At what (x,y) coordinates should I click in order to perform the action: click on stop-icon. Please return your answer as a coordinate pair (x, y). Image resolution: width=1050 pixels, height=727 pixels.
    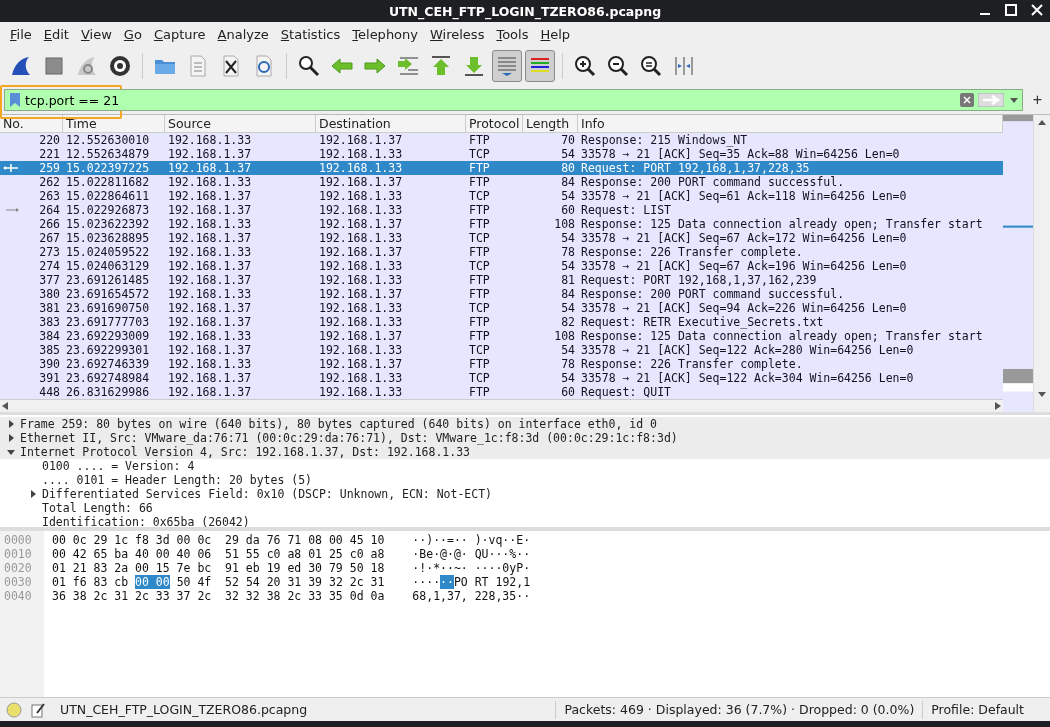
    Looking at the image, I should click on (54, 66).